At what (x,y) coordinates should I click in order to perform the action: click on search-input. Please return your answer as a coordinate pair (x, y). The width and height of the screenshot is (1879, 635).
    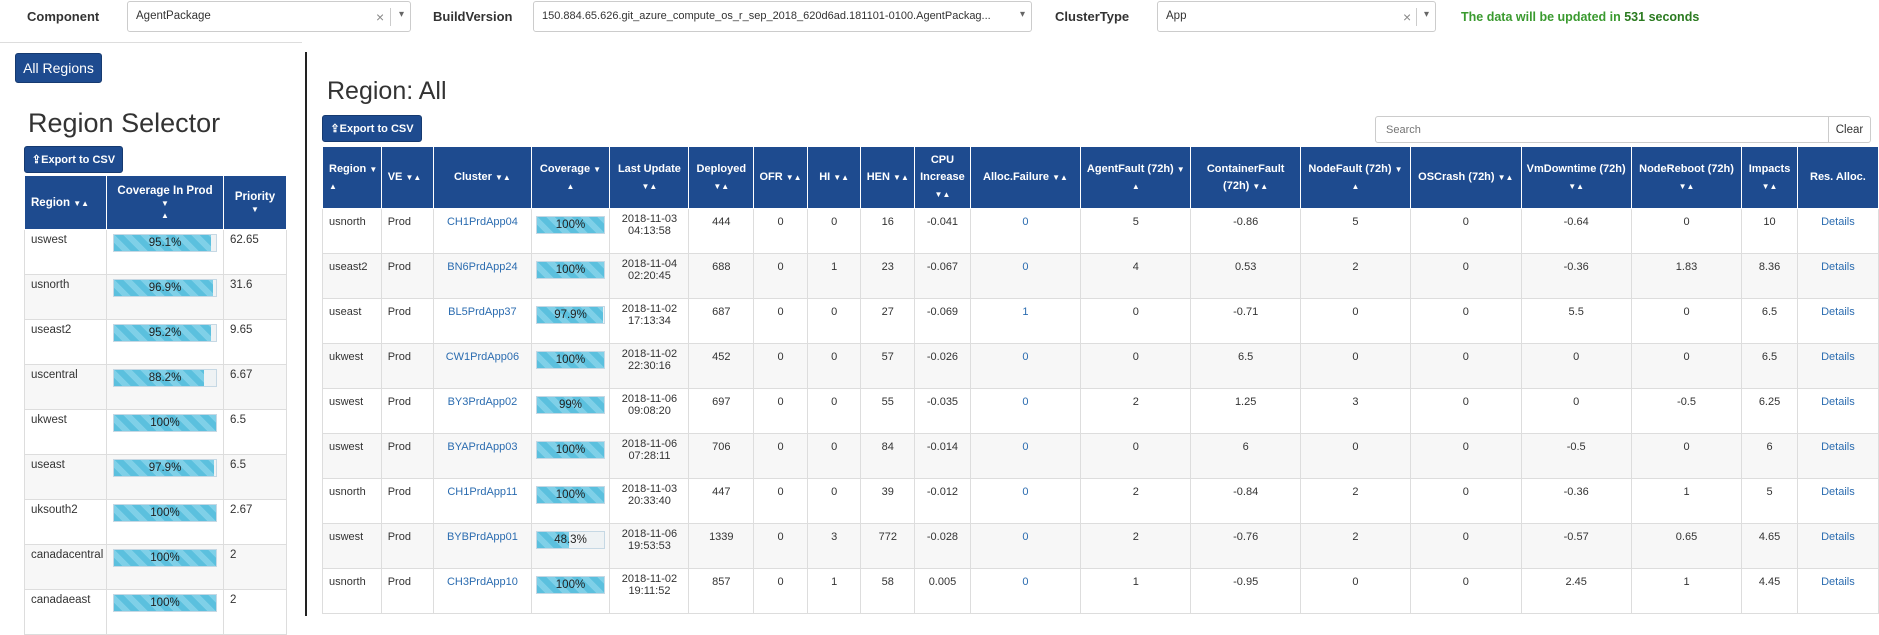
    Looking at the image, I should click on (1602, 129).